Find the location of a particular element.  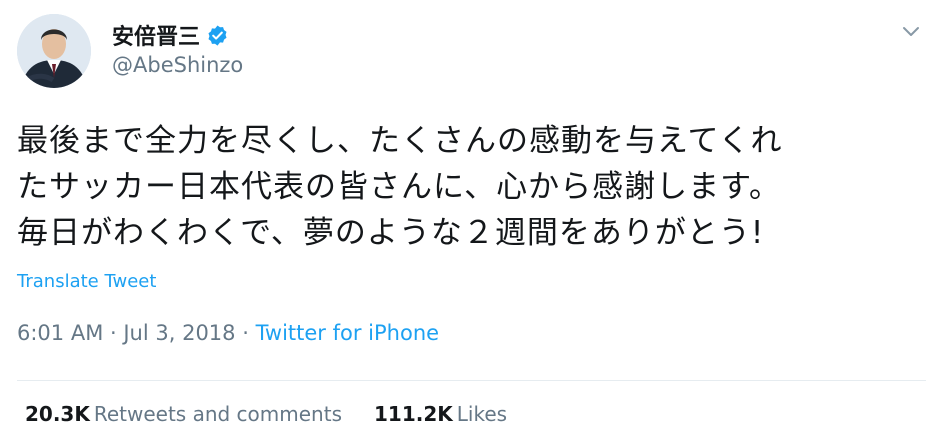

likes-label: Likes is located at coordinates (482, 414).